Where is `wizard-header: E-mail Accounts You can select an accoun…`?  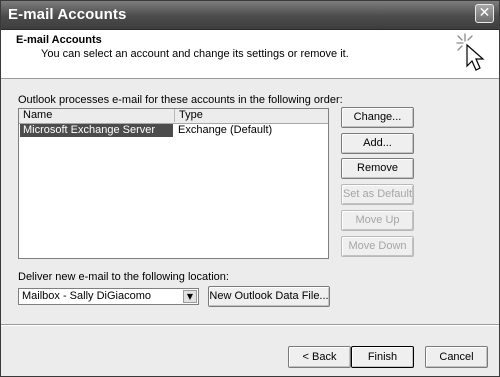 wizard-header: E-mail Accounts You can select an accoun… is located at coordinates (250, 54).